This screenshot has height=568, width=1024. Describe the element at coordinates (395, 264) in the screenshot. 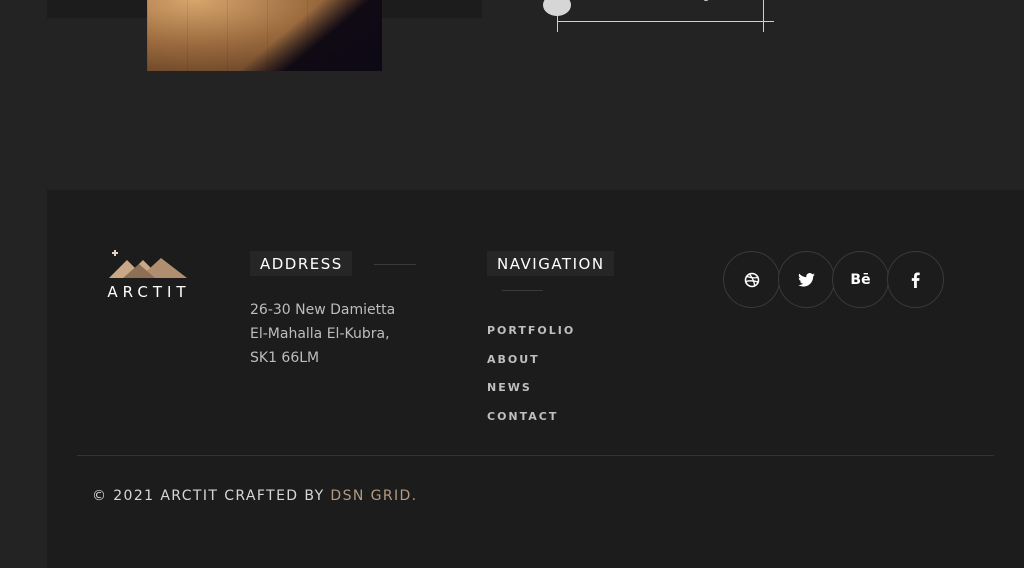

I see `address-divider` at that location.